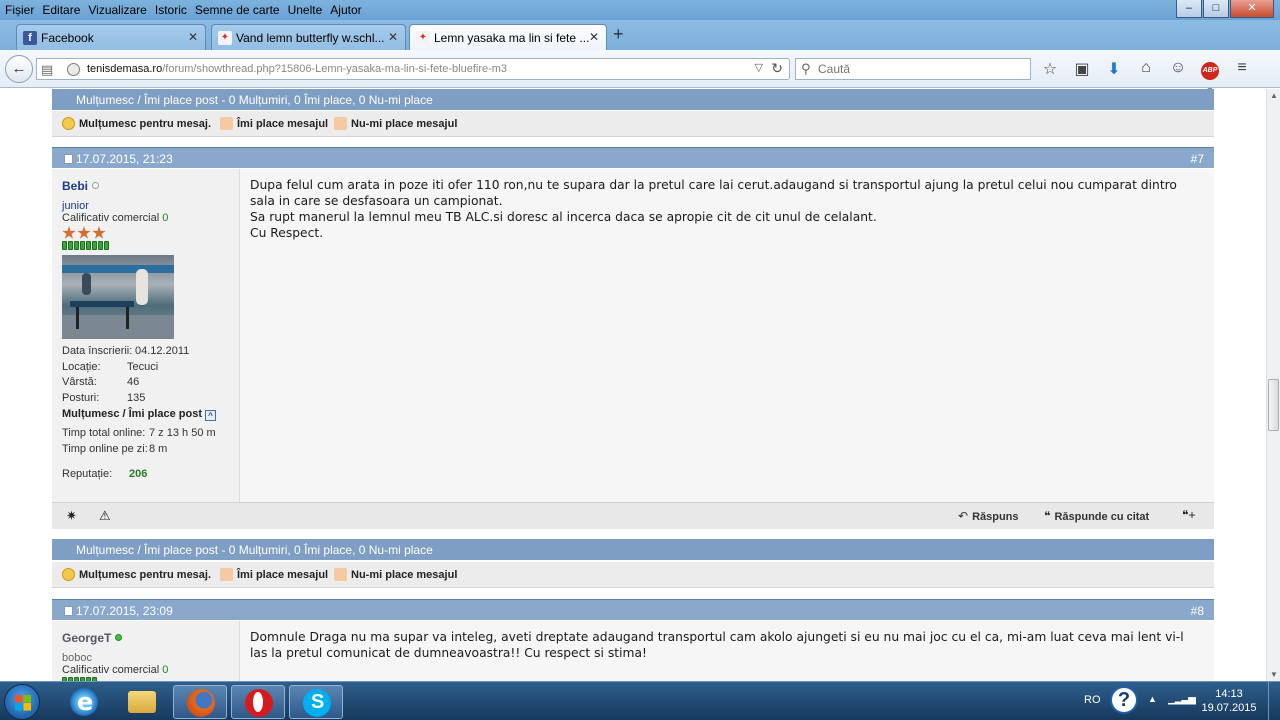 The height and width of the screenshot is (720, 1280). What do you see at coordinates (200, 702) in the screenshot?
I see `firefox-taskbar-button` at bounding box center [200, 702].